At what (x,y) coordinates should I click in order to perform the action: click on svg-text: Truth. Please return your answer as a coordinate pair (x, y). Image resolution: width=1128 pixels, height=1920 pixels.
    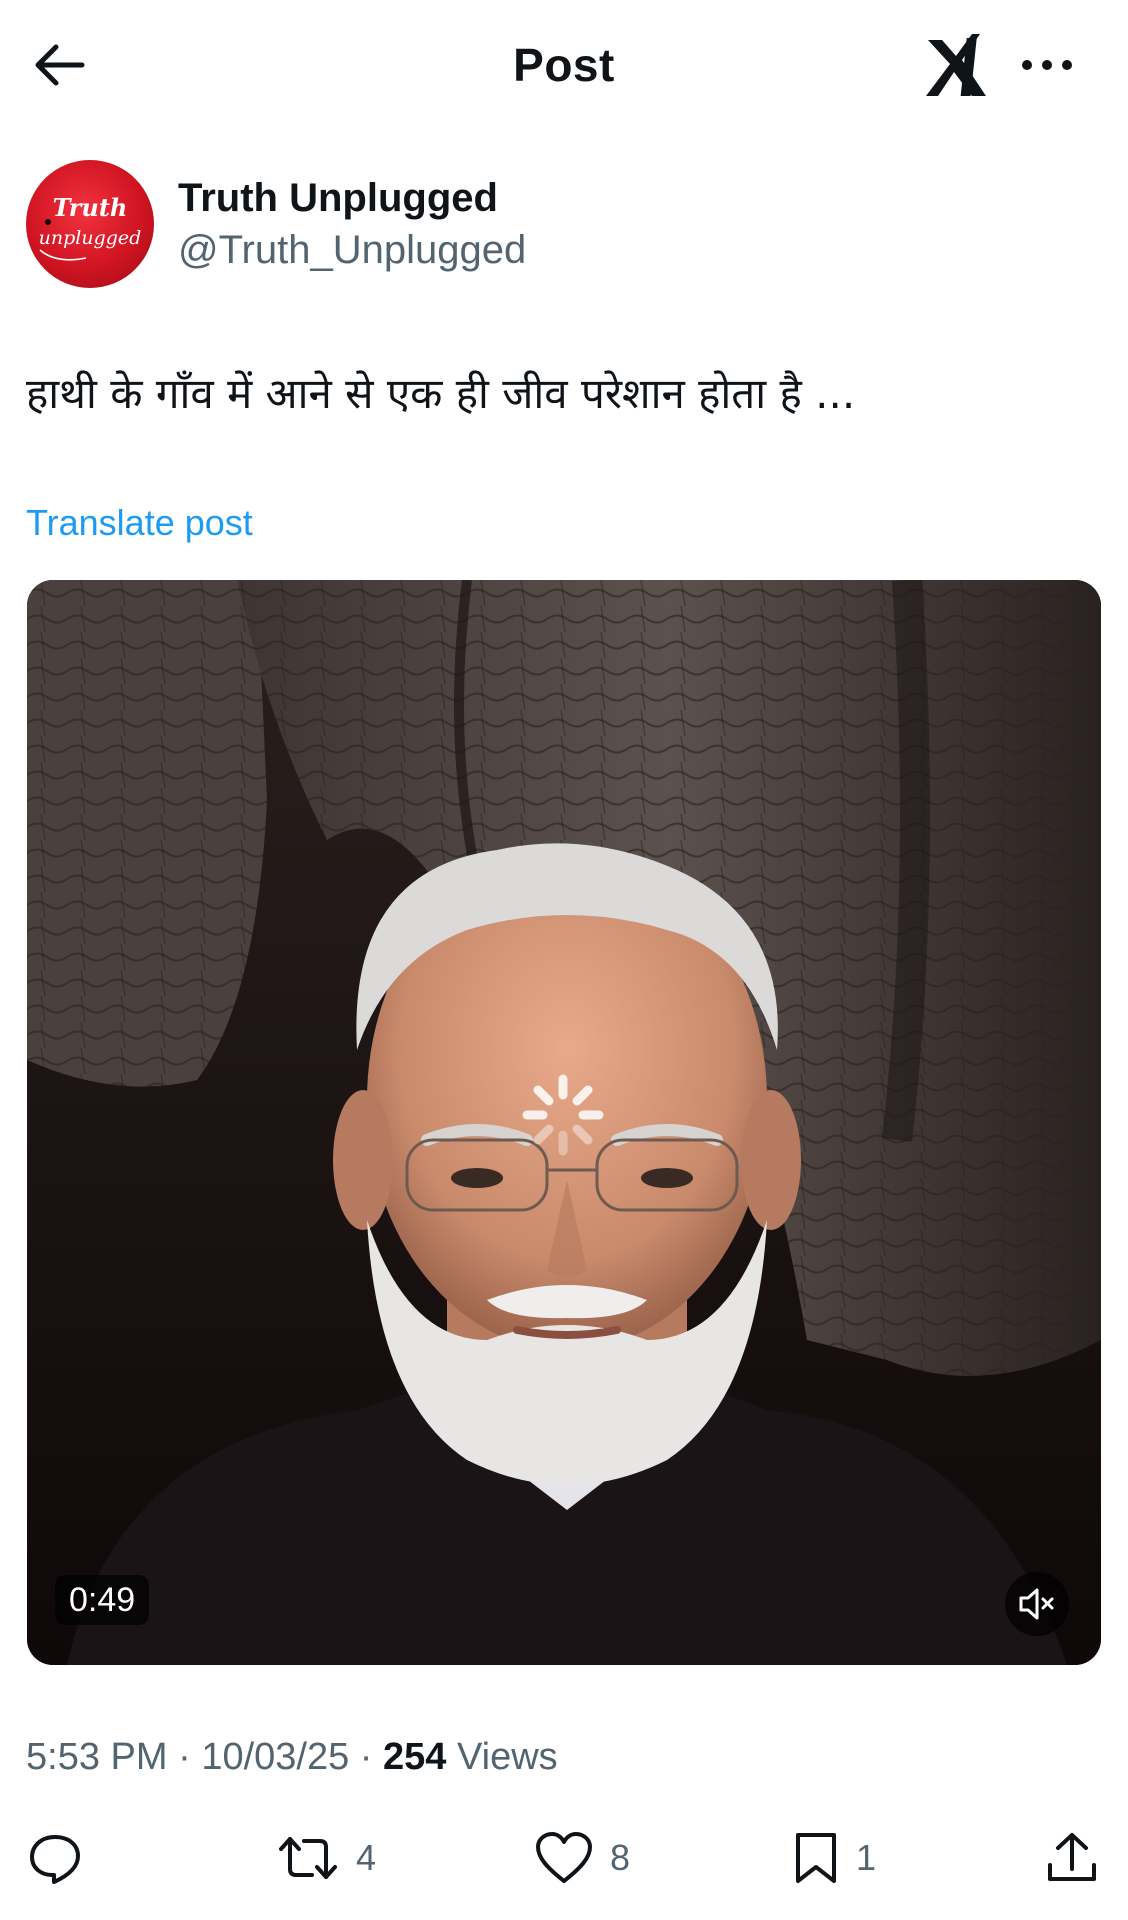
    Looking at the image, I should click on (90, 207).